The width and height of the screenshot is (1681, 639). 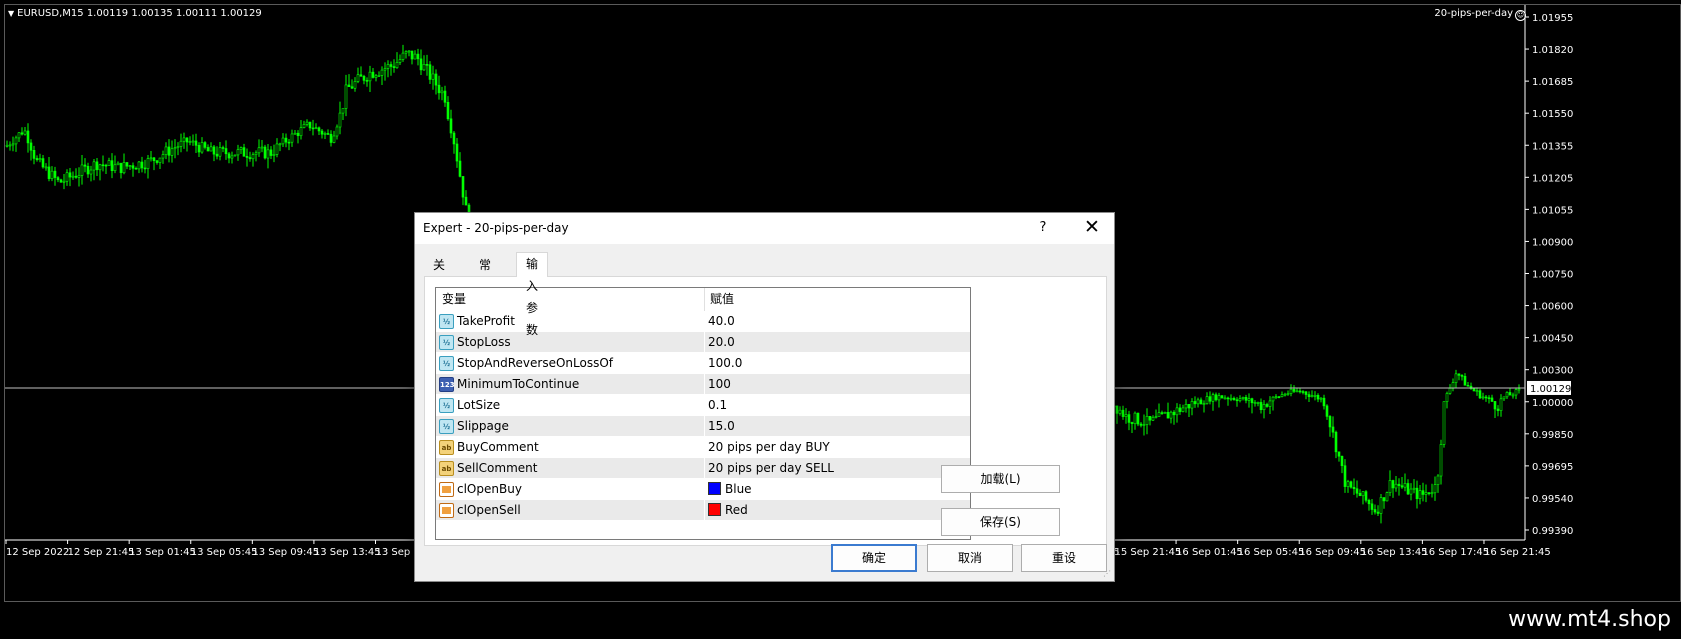 What do you see at coordinates (518, 384) in the screenshot?
I see `param-name: MinimumToContinue` at bounding box center [518, 384].